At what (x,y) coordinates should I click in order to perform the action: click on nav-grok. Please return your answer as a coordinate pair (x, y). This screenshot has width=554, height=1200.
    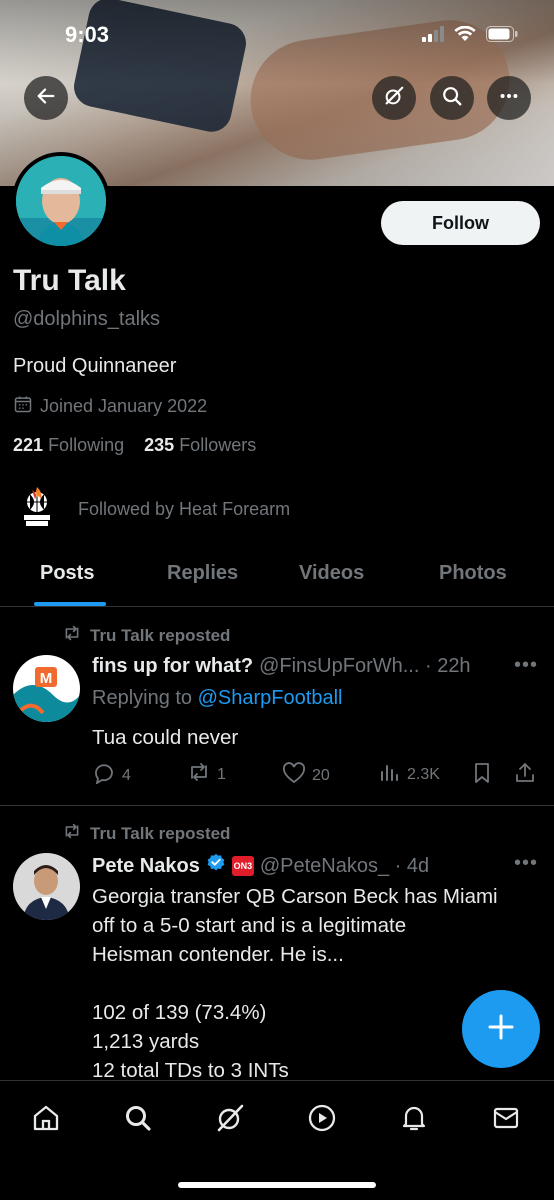
    Looking at the image, I should click on (230, 1120).